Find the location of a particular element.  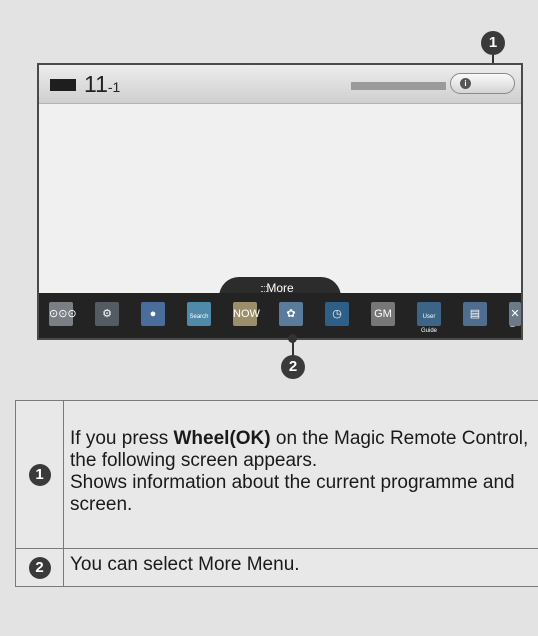

internet-globe-glyph: ● is located at coordinates (153, 314).